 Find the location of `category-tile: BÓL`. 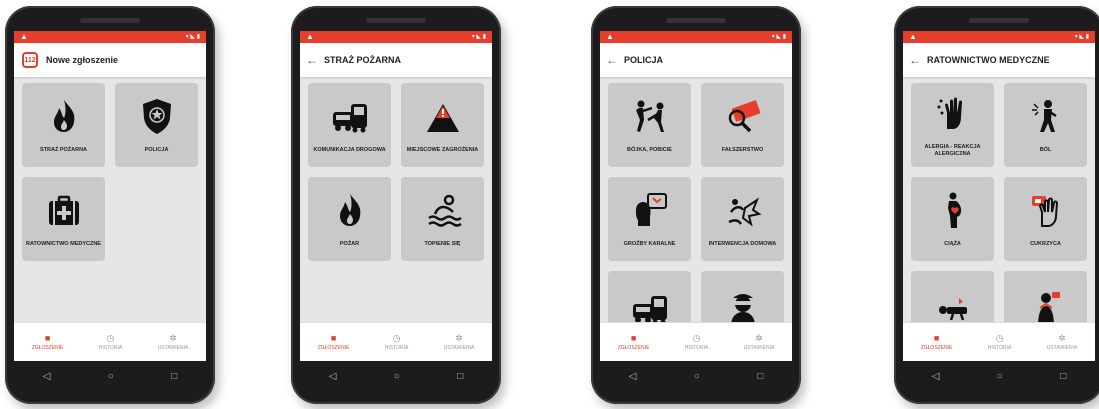

category-tile: BÓL is located at coordinates (1045, 125).